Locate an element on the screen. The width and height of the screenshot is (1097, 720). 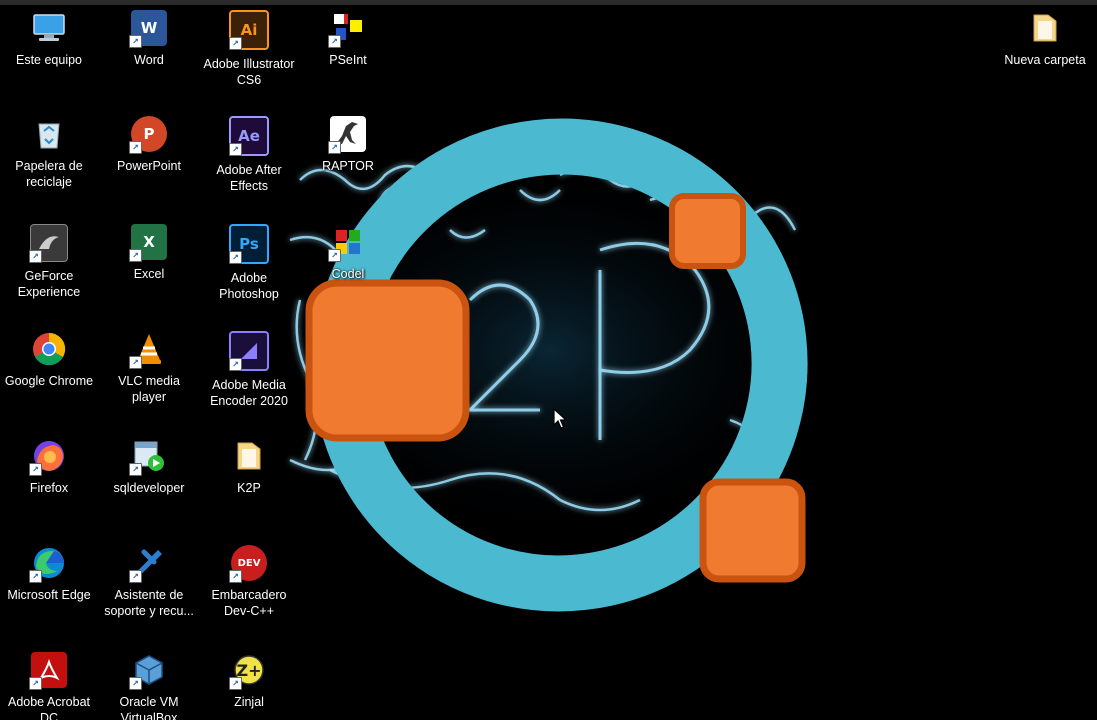
desktop-icon-chrome: Google Chrome is located at coordinates (49, 360).